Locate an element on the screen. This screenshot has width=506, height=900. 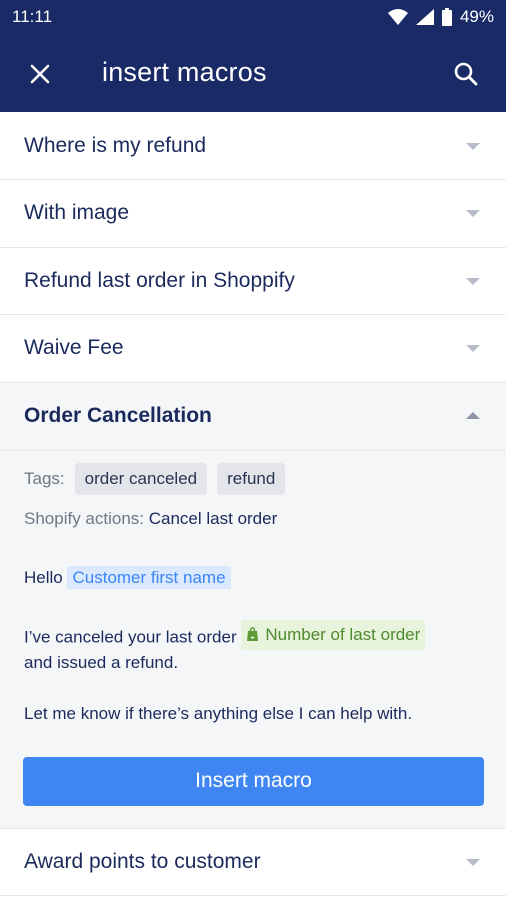
chevron-up-icon is located at coordinates (473, 415).